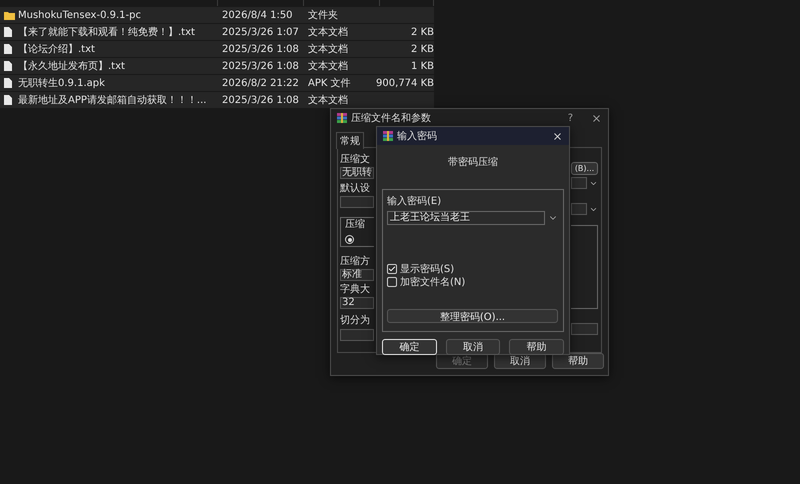 Image resolution: width=800 pixels, height=484 pixels. What do you see at coordinates (72, 66) in the screenshot?
I see `file-name: 【永久地址发布页】.txt` at bounding box center [72, 66].